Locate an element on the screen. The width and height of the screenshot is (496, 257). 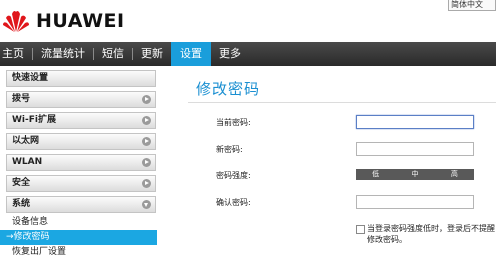
page-title: 修改密码 is located at coordinates (228, 89).